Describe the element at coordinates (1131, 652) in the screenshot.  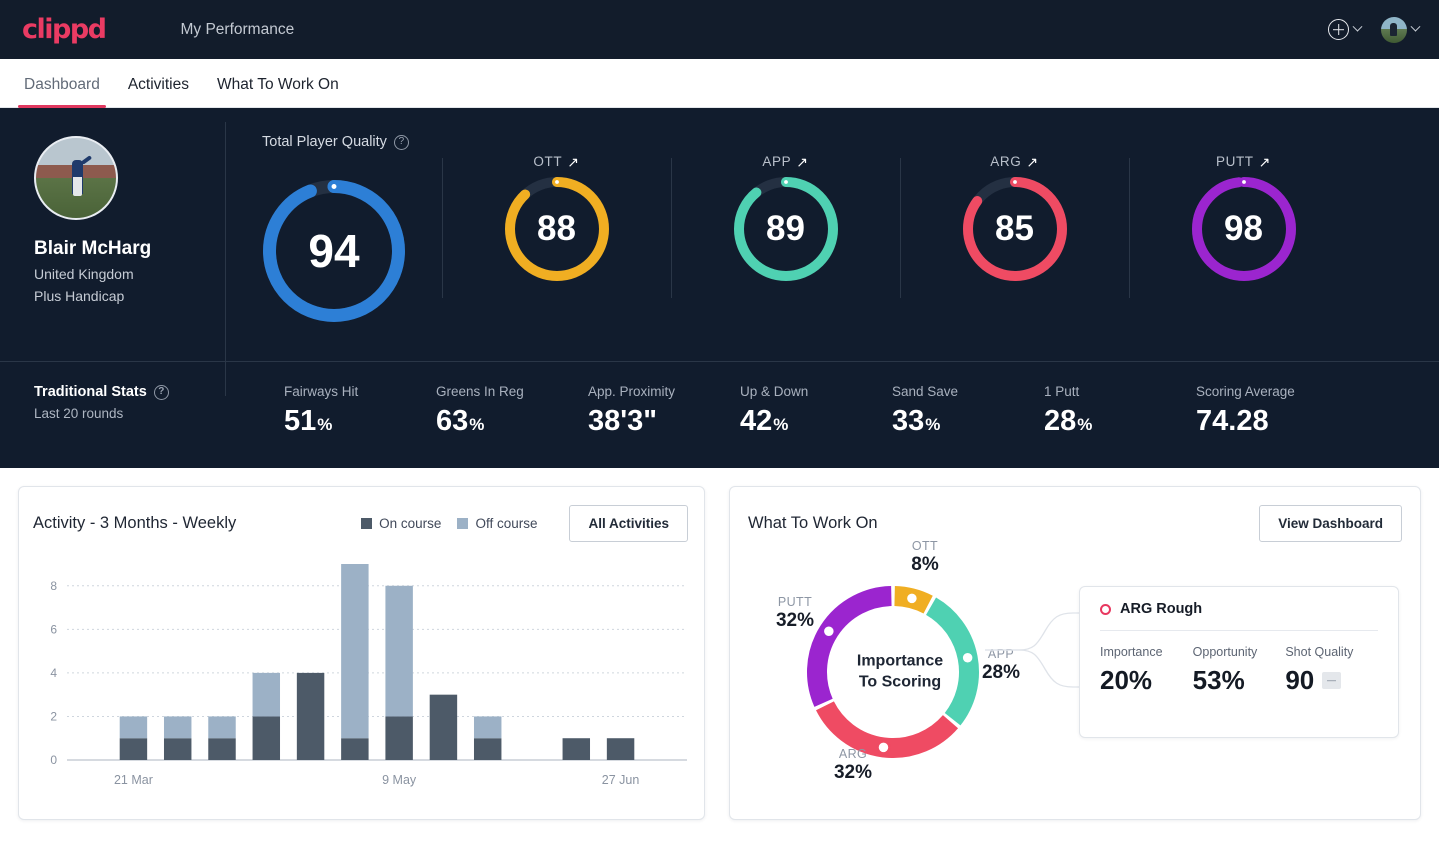
I see `detail-stat-label: Importance` at that location.